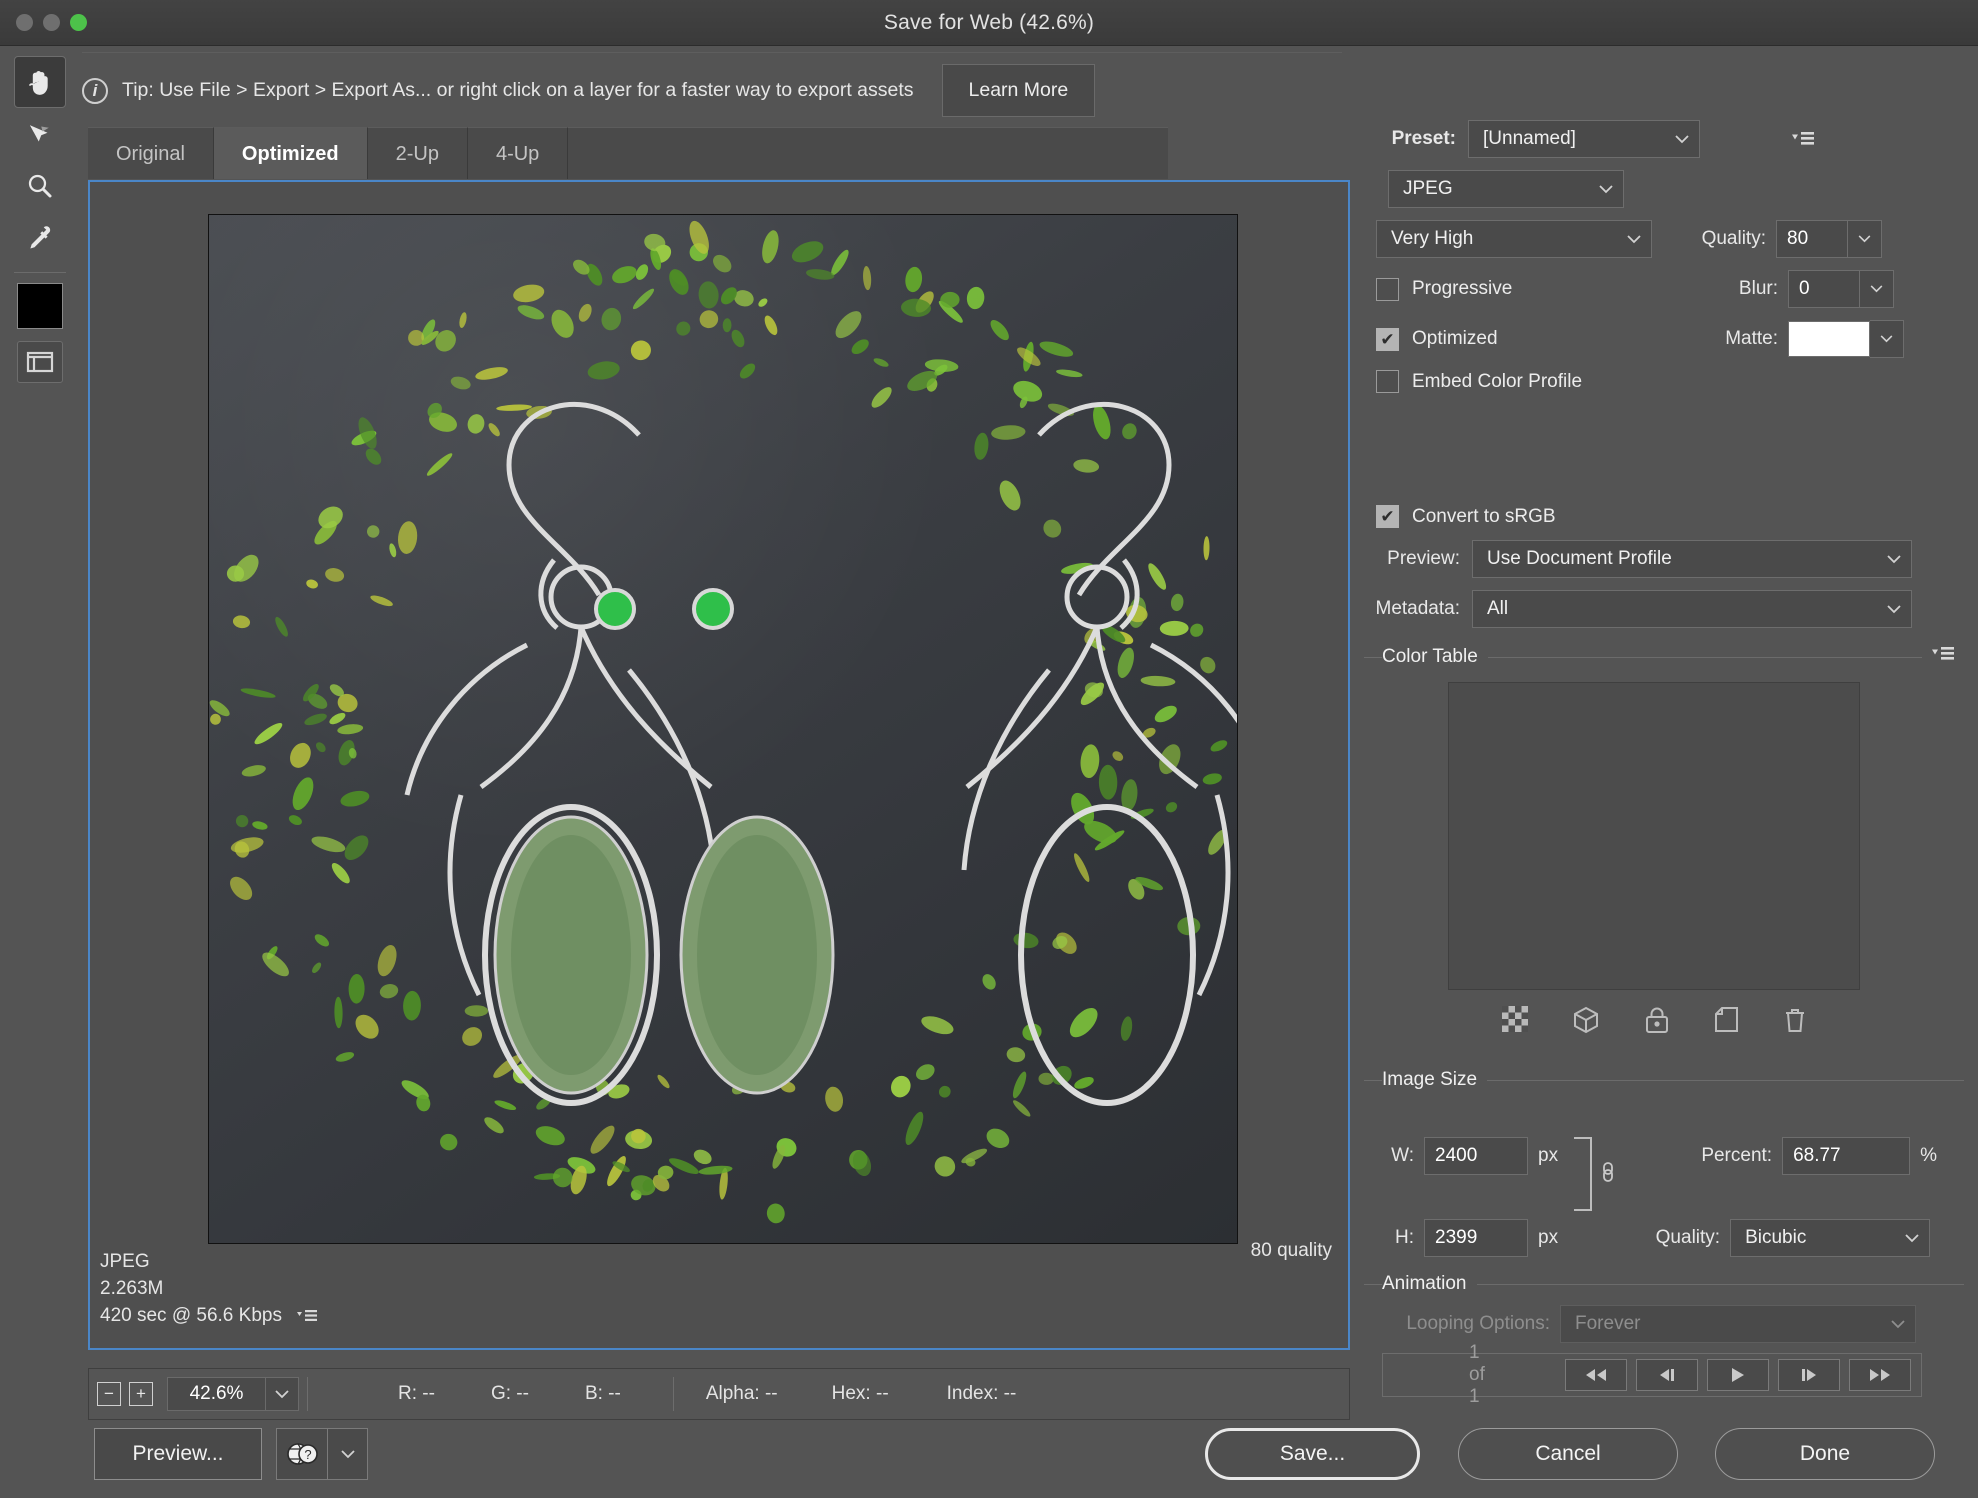 This screenshot has height=1498, width=1978. Describe the element at coordinates (518, 153) in the screenshot. I see `tab-4up: 4-Up` at that location.